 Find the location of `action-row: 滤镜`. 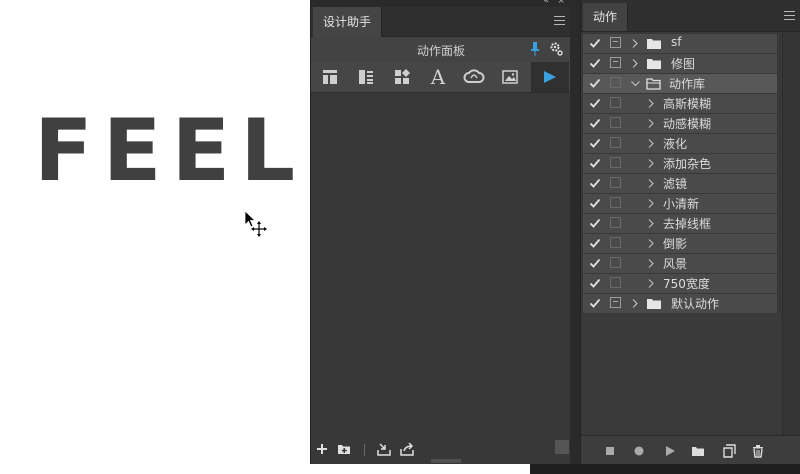

action-row: 滤镜 is located at coordinates (680, 183).